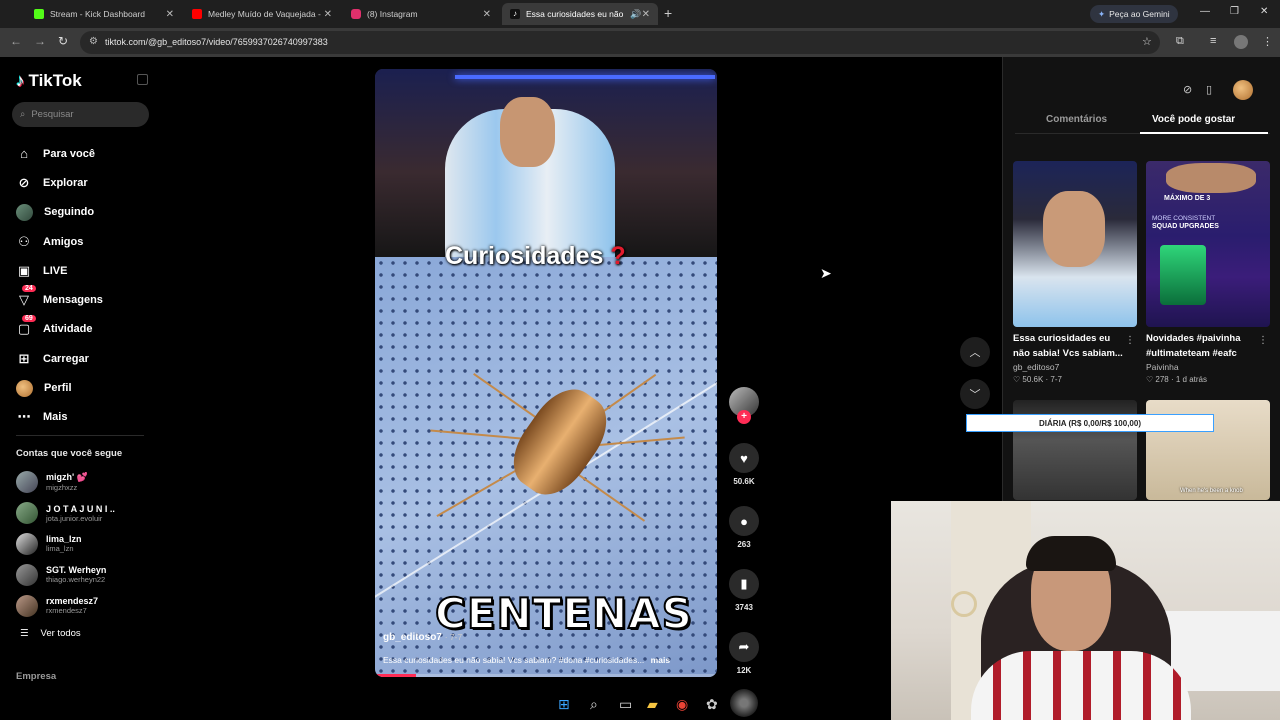  Describe the element at coordinates (744, 458) in the screenshot. I see `heart-icon: ♥` at that location.